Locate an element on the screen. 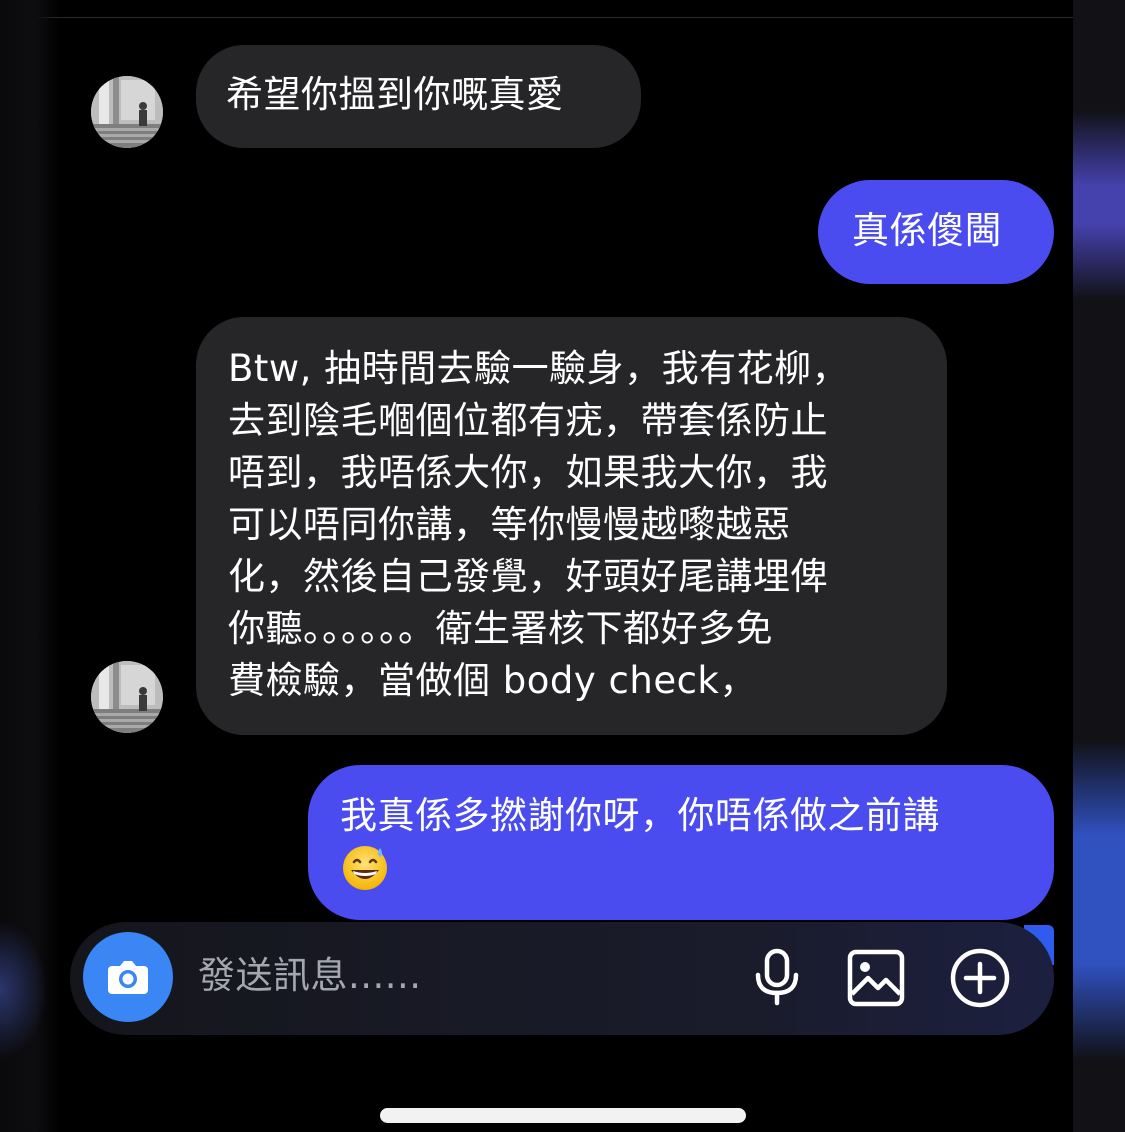  gallery-button is located at coordinates (876, 978).